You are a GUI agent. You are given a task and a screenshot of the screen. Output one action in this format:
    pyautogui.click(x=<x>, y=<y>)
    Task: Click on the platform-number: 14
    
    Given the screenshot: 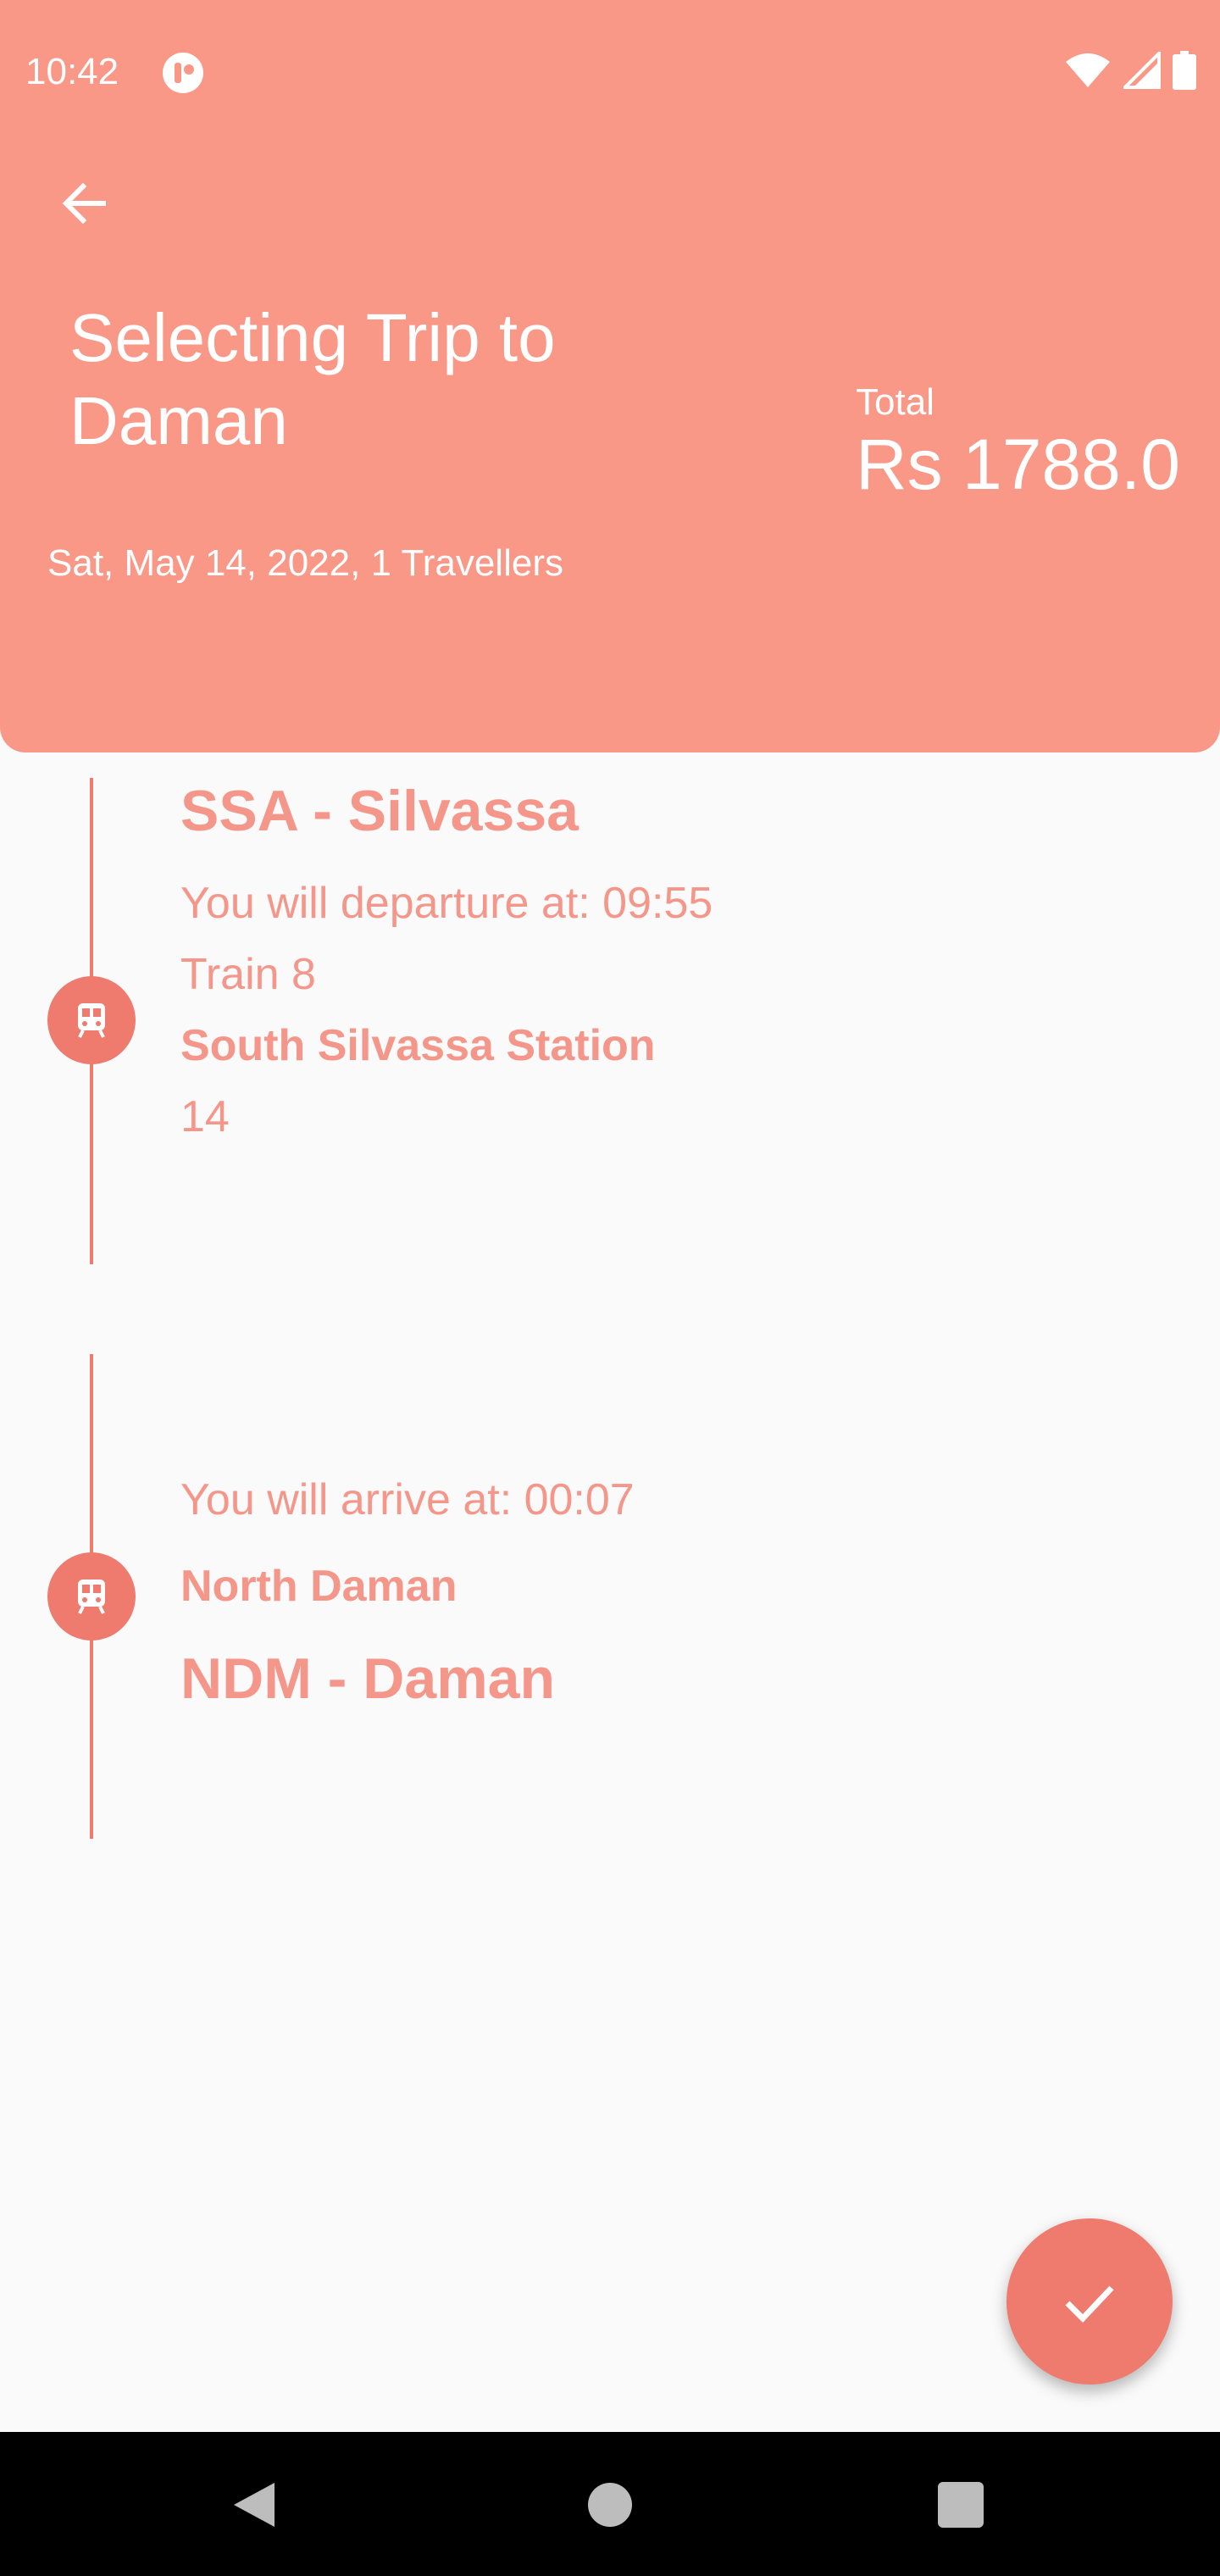 What is the action you would take?
    pyautogui.click(x=205, y=1116)
    